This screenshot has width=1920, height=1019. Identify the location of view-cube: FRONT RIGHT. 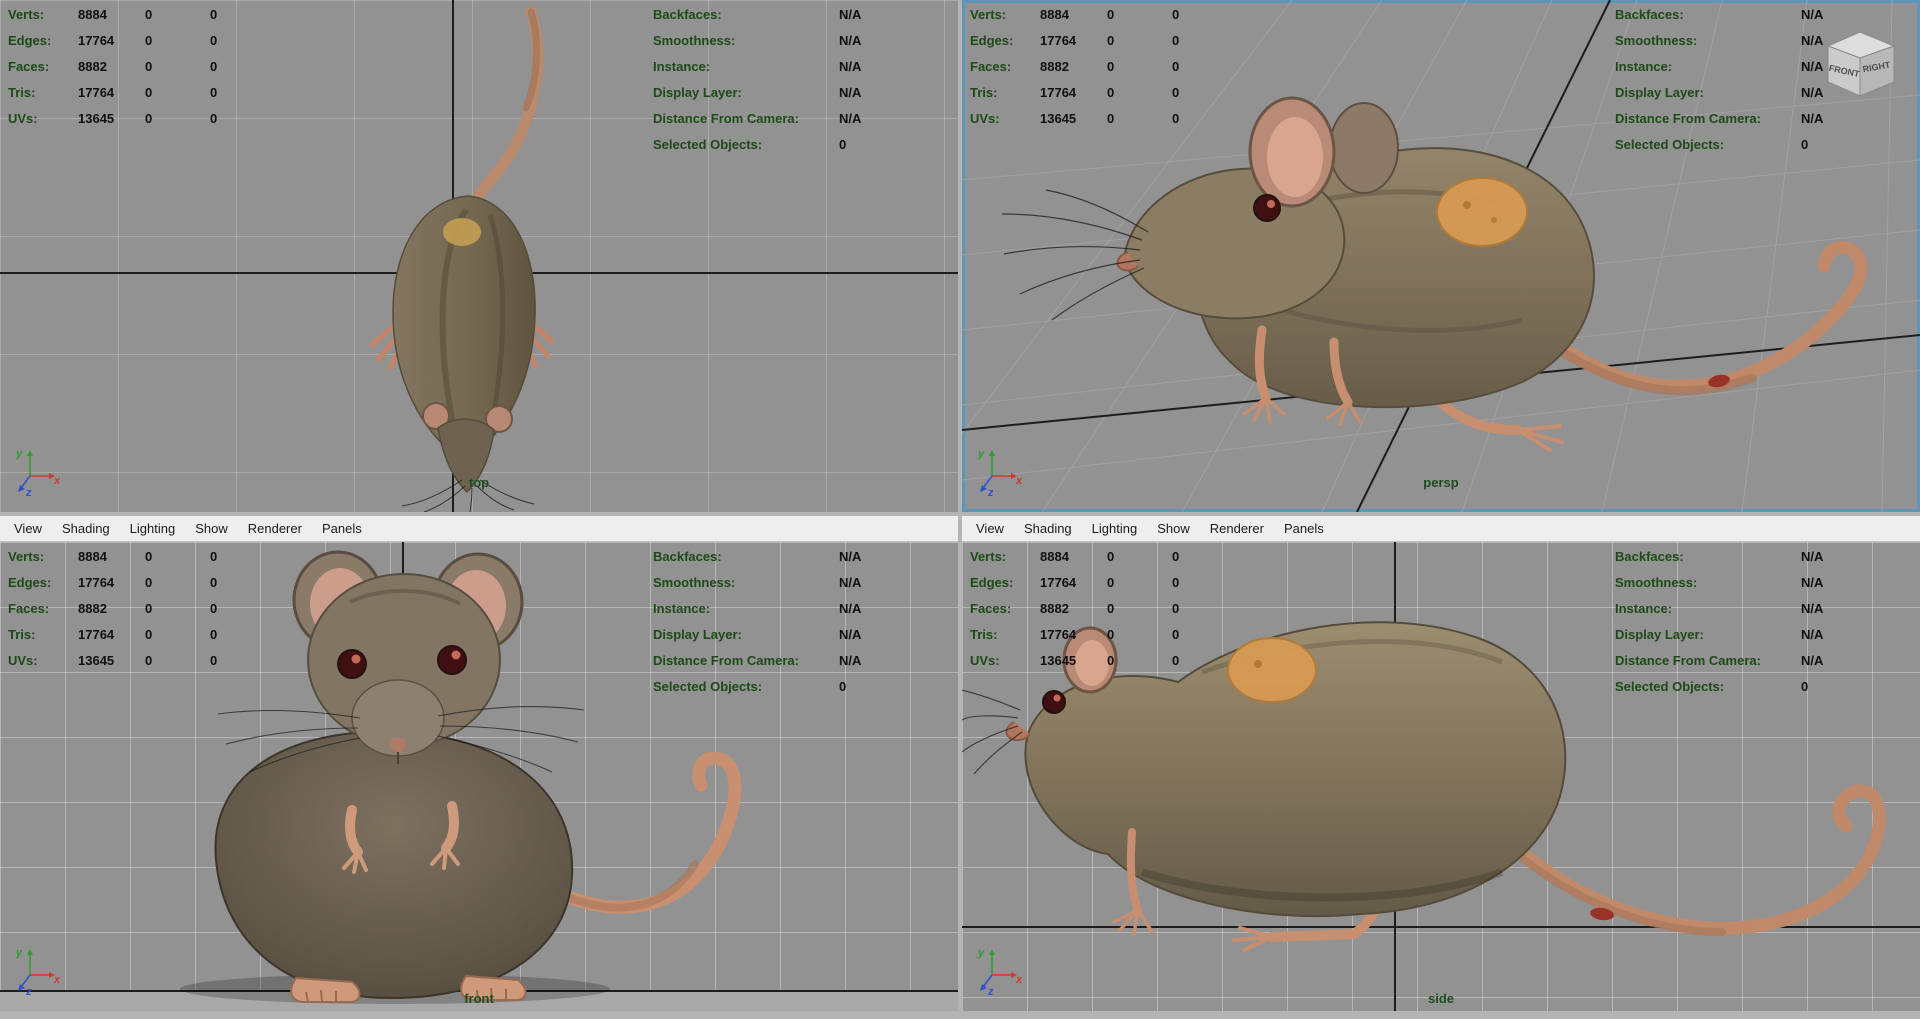
(1860, 64).